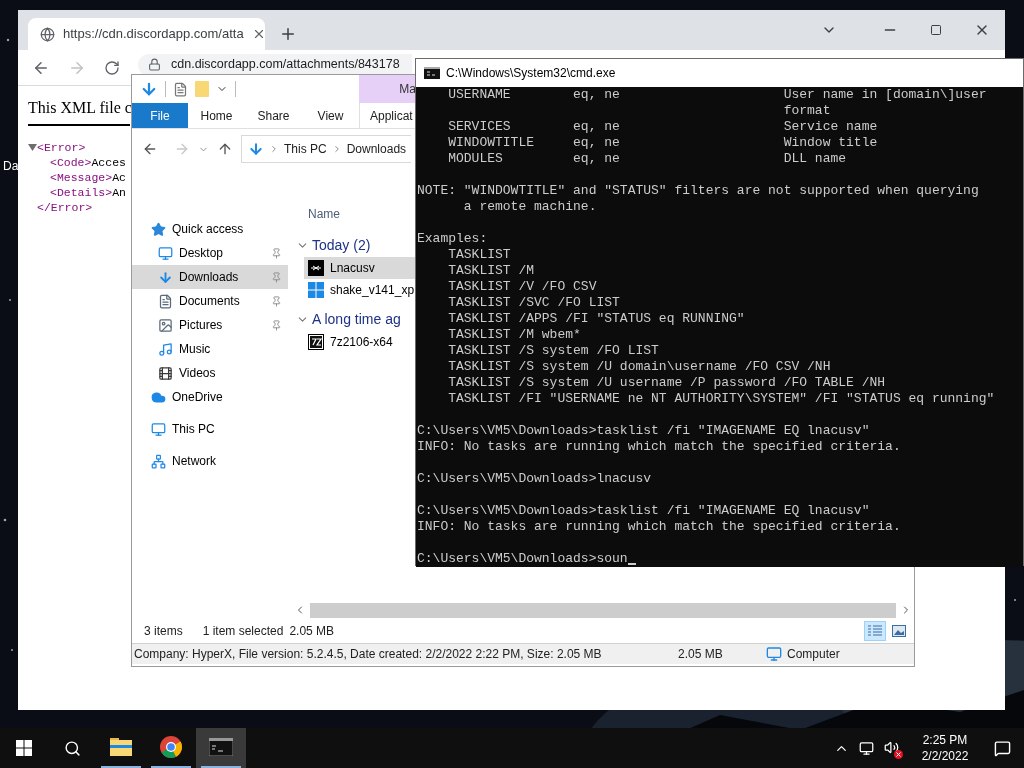 The width and height of the screenshot is (1024, 768). I want to click on console-line: C:\Users\VM5\Downloads>soun, so click(522, 559).